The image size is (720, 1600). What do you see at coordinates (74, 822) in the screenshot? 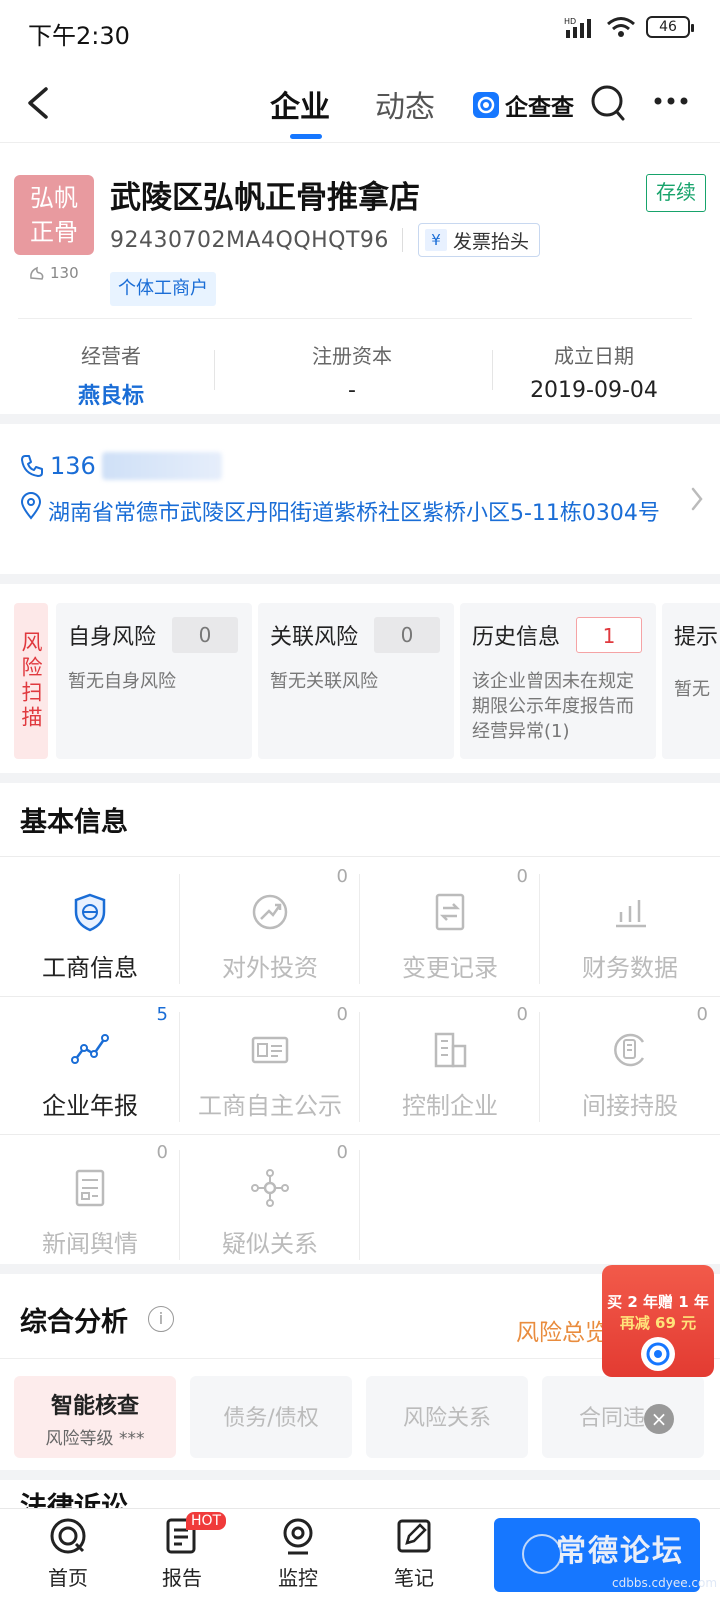
I see `basic-info-title: 基本信息` at bounding box center [74, 822].